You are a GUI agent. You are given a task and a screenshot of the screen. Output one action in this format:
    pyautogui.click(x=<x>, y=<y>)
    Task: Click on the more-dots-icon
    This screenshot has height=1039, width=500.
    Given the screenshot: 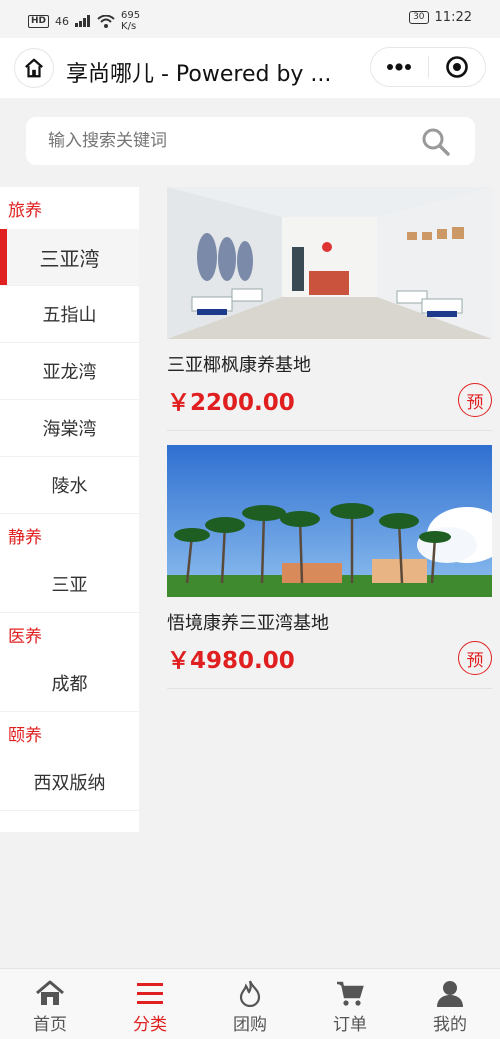 What is the action you would take?
    pyautogui.click(x=399, y=67)
    